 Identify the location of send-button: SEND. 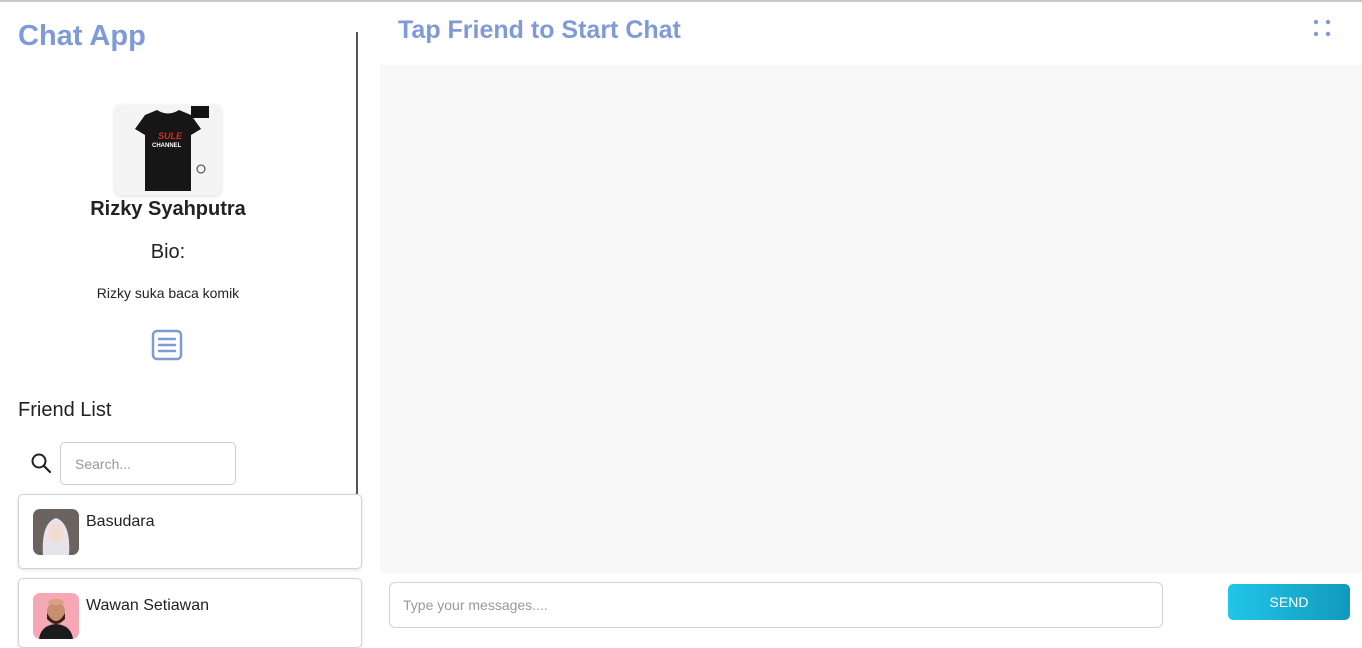
(1289, 602).